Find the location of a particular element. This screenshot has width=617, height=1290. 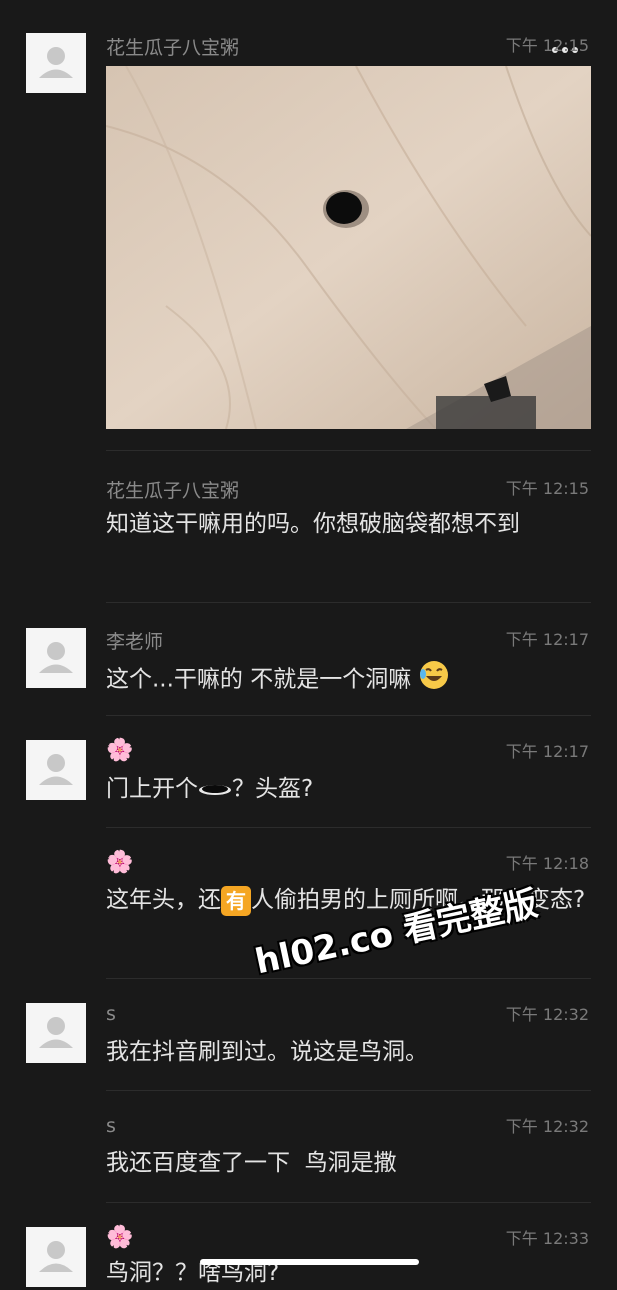

you-badge-emoji-icon: 有 is located at coordinates (236, 900).